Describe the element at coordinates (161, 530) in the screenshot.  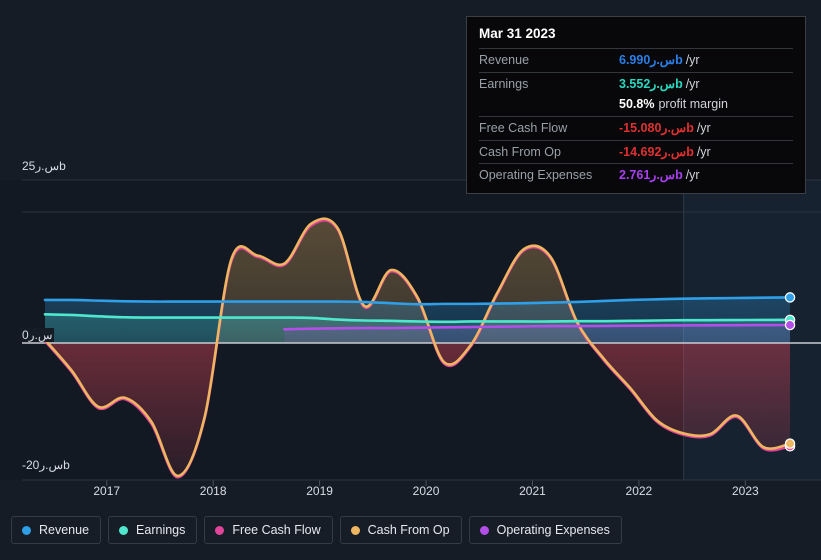
I see `legend-item-label: Earnings` at that location.